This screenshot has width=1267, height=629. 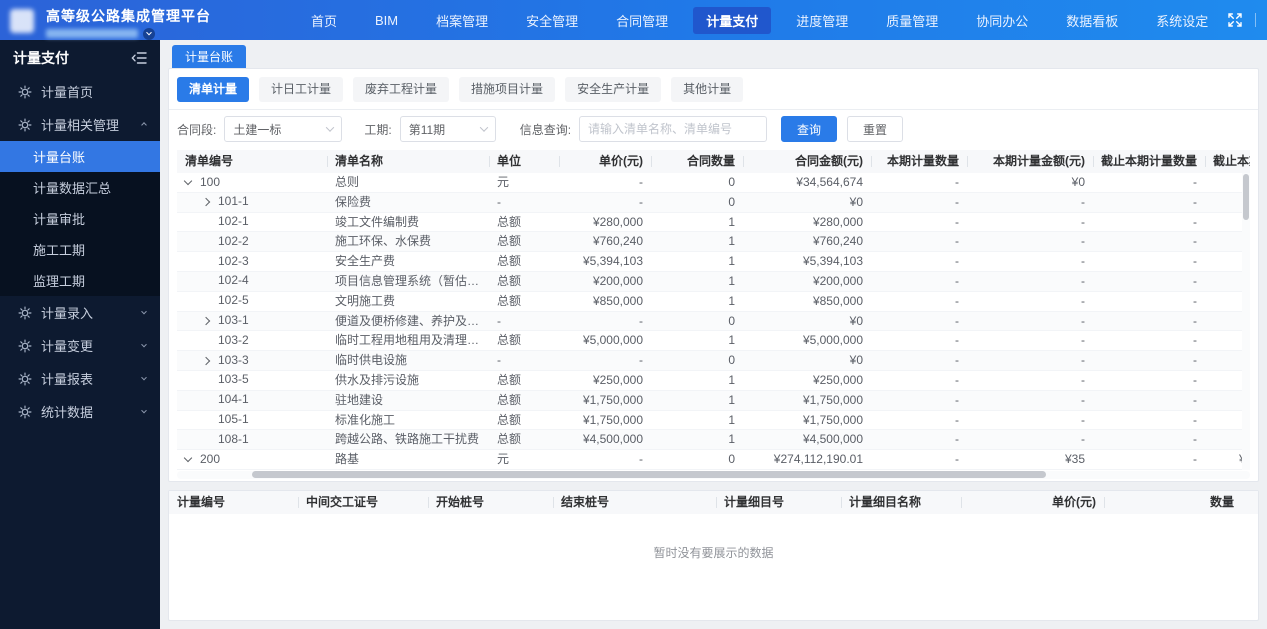 I want to click on subtab-2: 废弃工程计量, so click(x=401, y=89).